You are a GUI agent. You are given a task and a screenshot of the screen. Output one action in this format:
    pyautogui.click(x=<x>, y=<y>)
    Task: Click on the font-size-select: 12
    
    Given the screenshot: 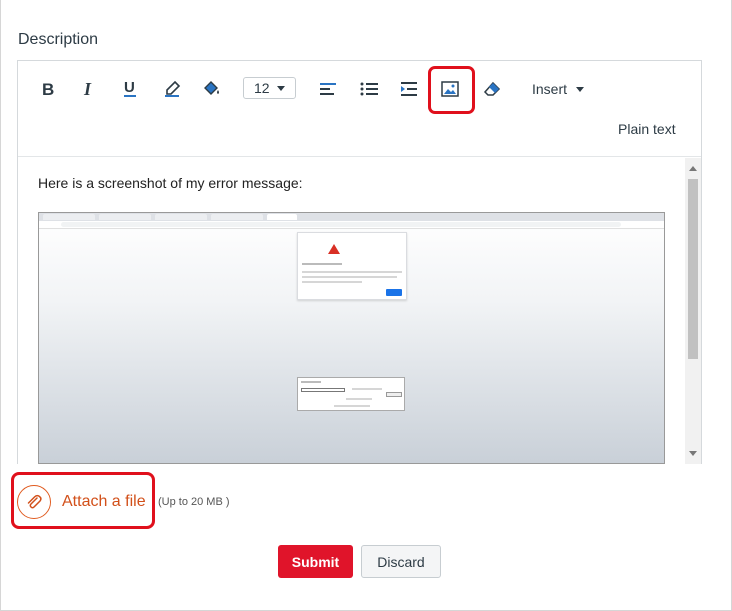 What is the action you would take?
    pyautogui.click(x=269, y=88)
    